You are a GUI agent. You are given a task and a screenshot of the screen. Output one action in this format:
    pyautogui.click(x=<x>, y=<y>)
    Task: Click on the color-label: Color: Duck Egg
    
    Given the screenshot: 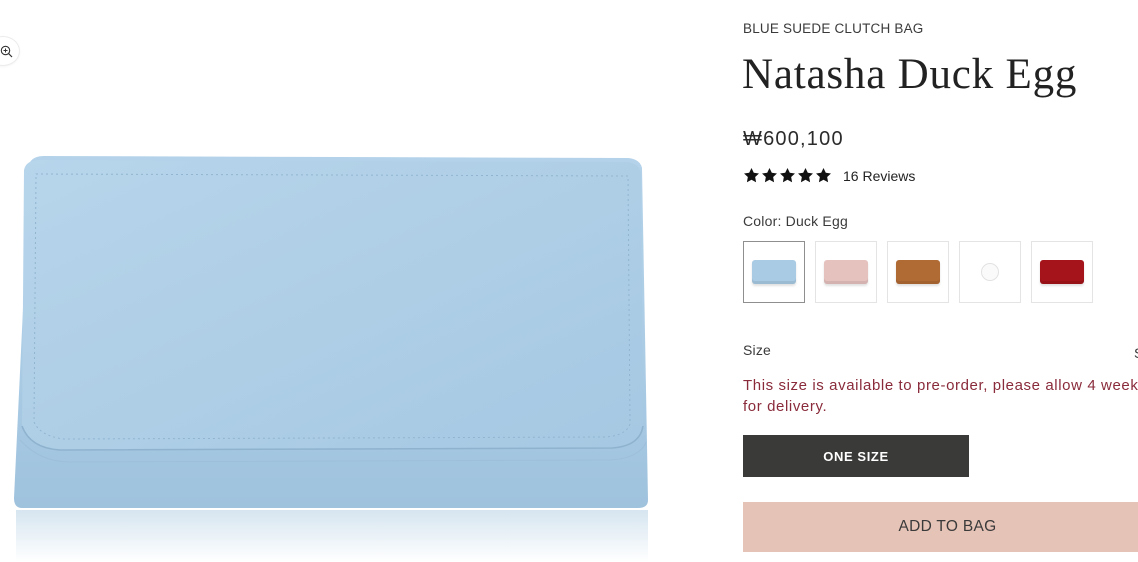 What is the action you would take?
    pyautogui.click(x=795, y=221)
    